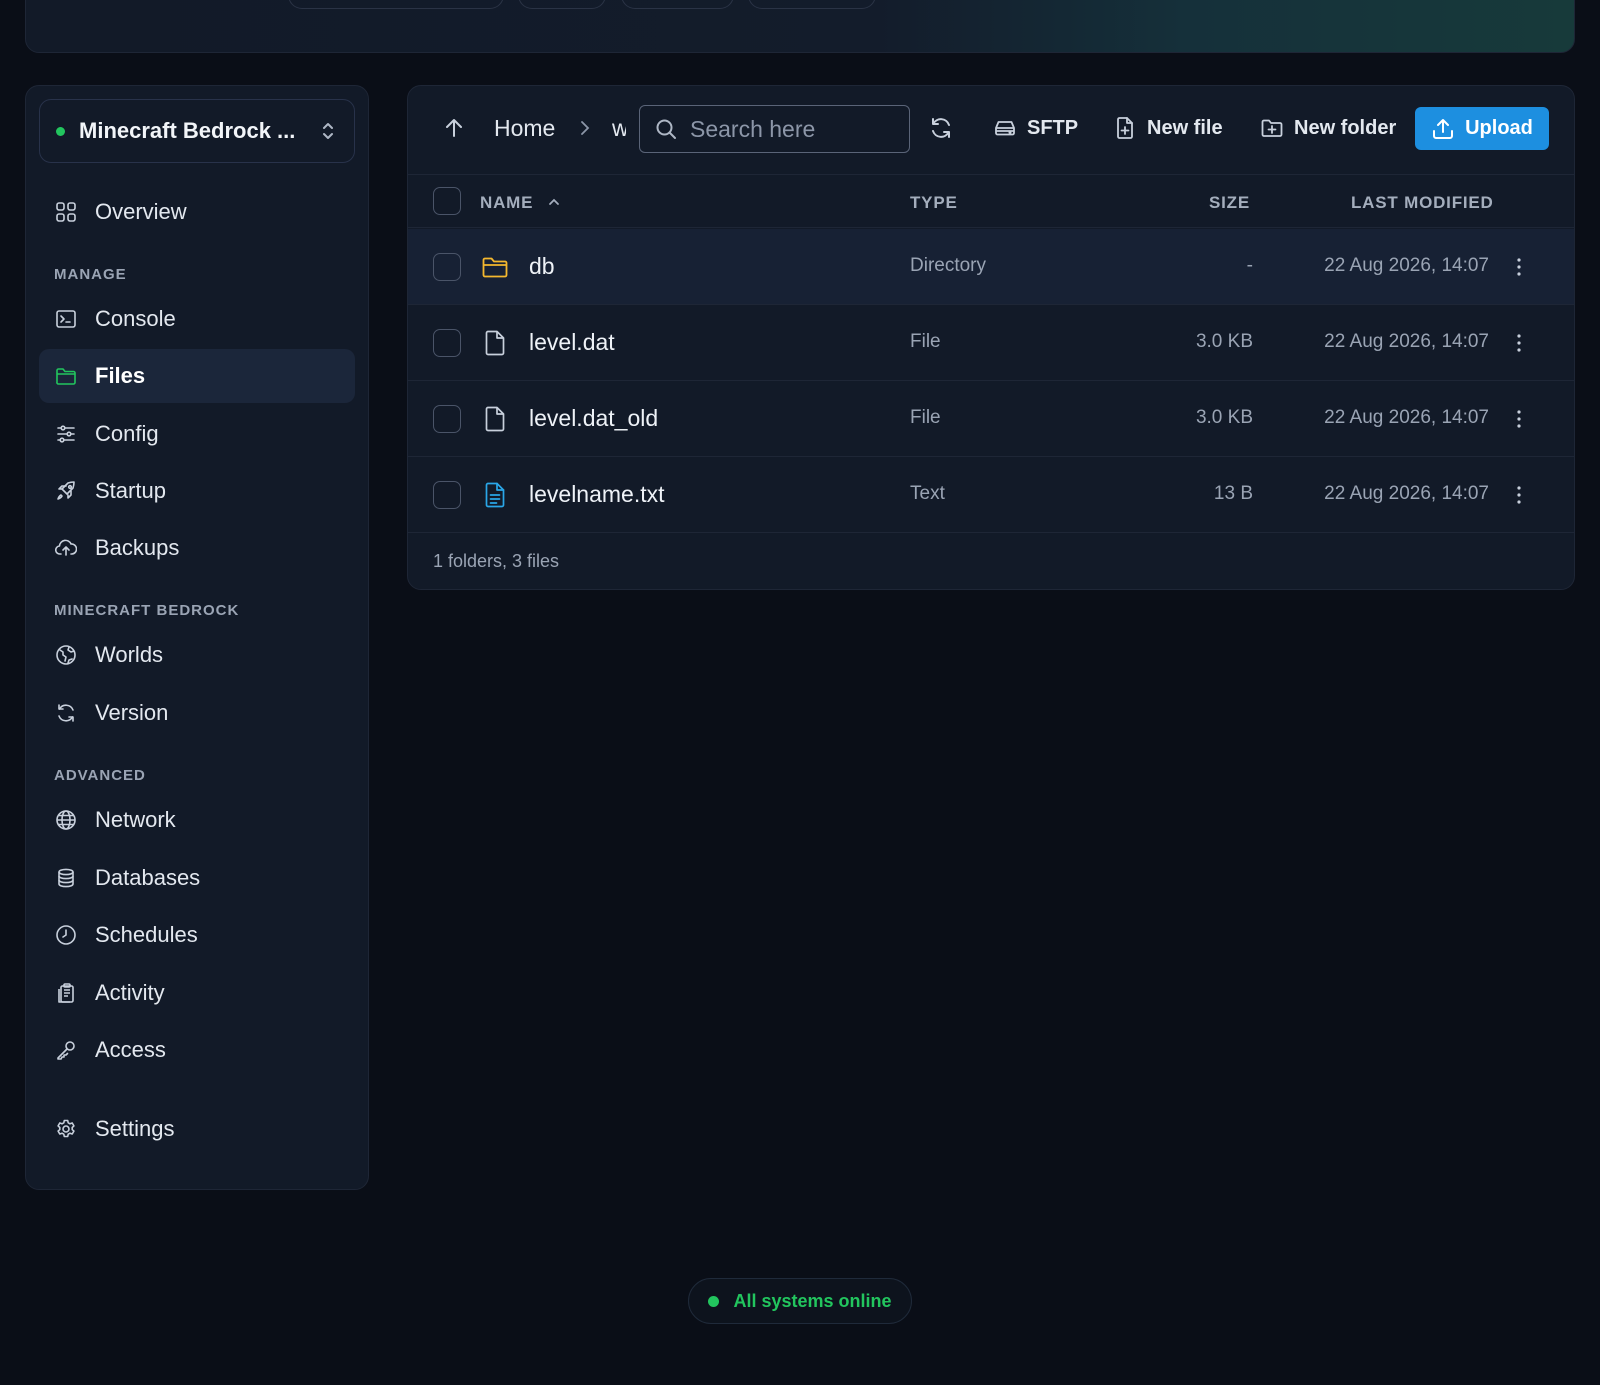 The height and width of the screenshot is (1385, 1600). I want to click on cloud-upload-icon, so click(66, 548).